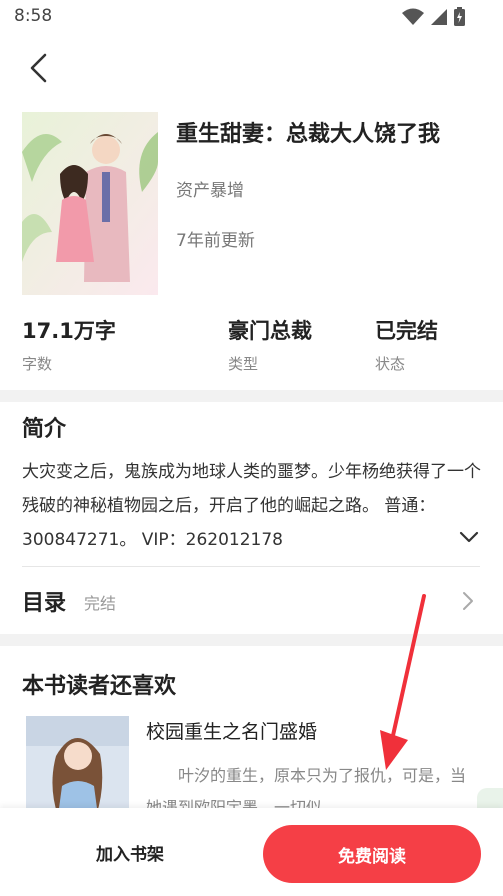 This screenshot has width=503, height=896. What do you see at coordinates (210, 191) in the screenshot?
I see `book-subtitle: 资产暴增` at bounding box center [210, 191].